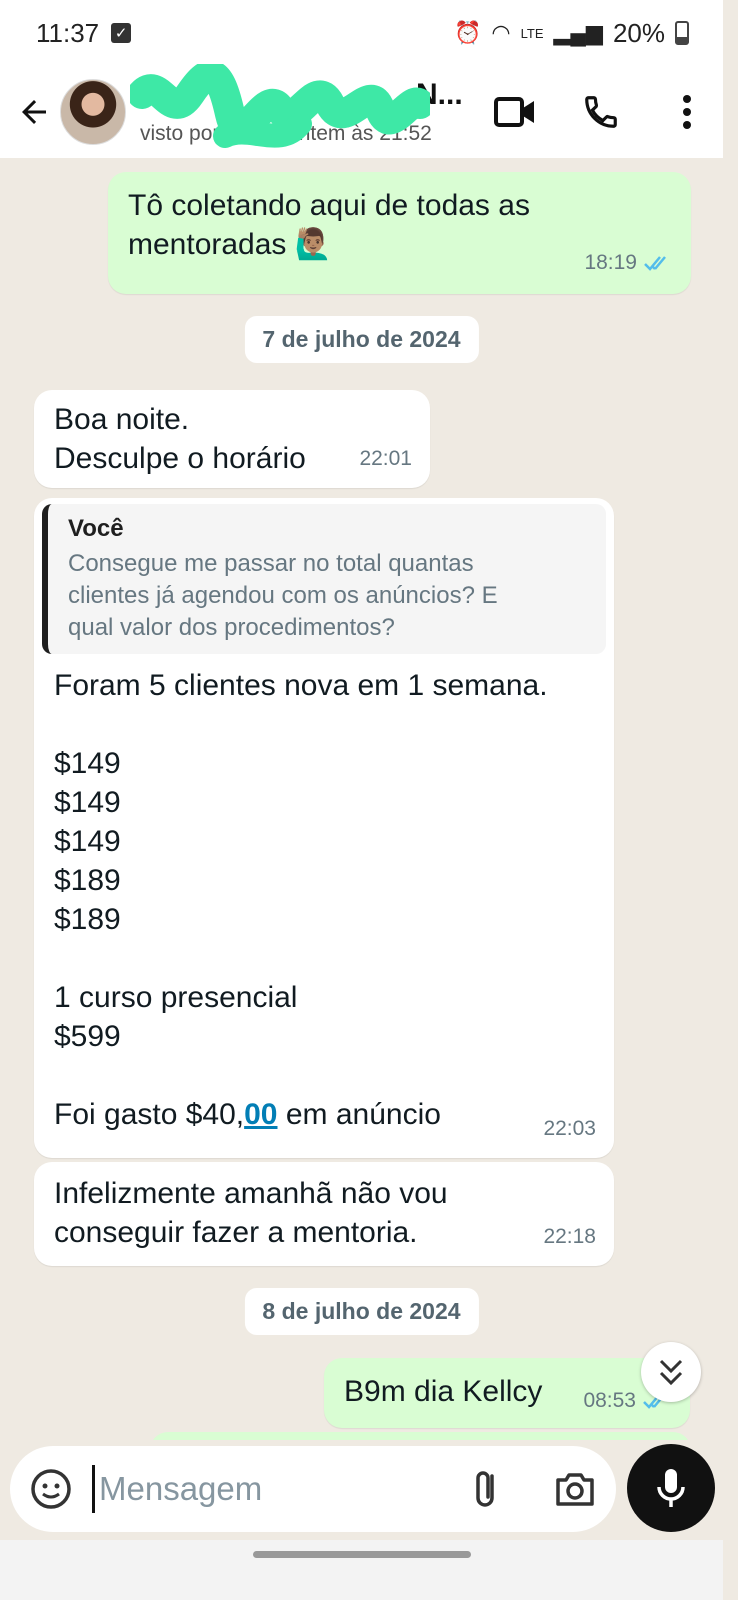 The height and width of the screenshot is (1600, 738). I want to click on date-separator: 7 de julho de 2024, so click(361, 339).